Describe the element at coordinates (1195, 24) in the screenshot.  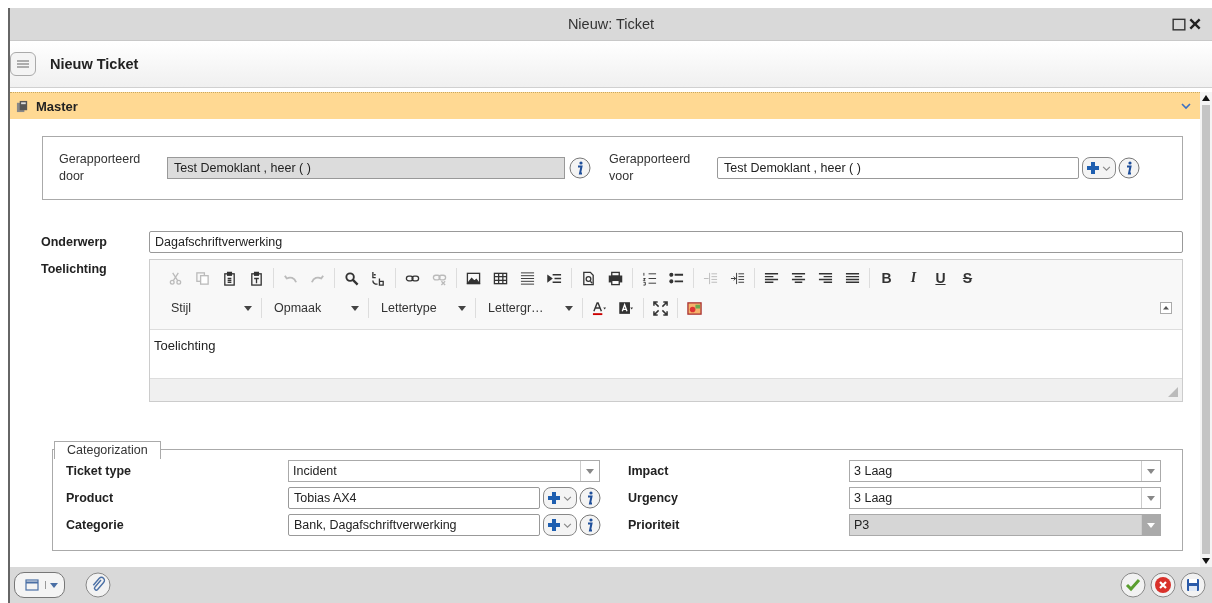
I see `close-icon` at that location.